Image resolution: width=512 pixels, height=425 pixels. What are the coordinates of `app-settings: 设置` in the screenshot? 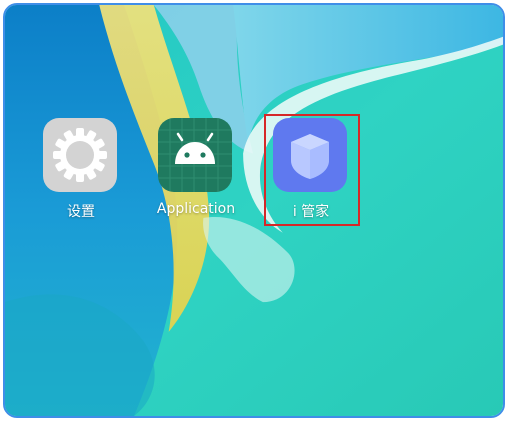 It's located at (81, 169).